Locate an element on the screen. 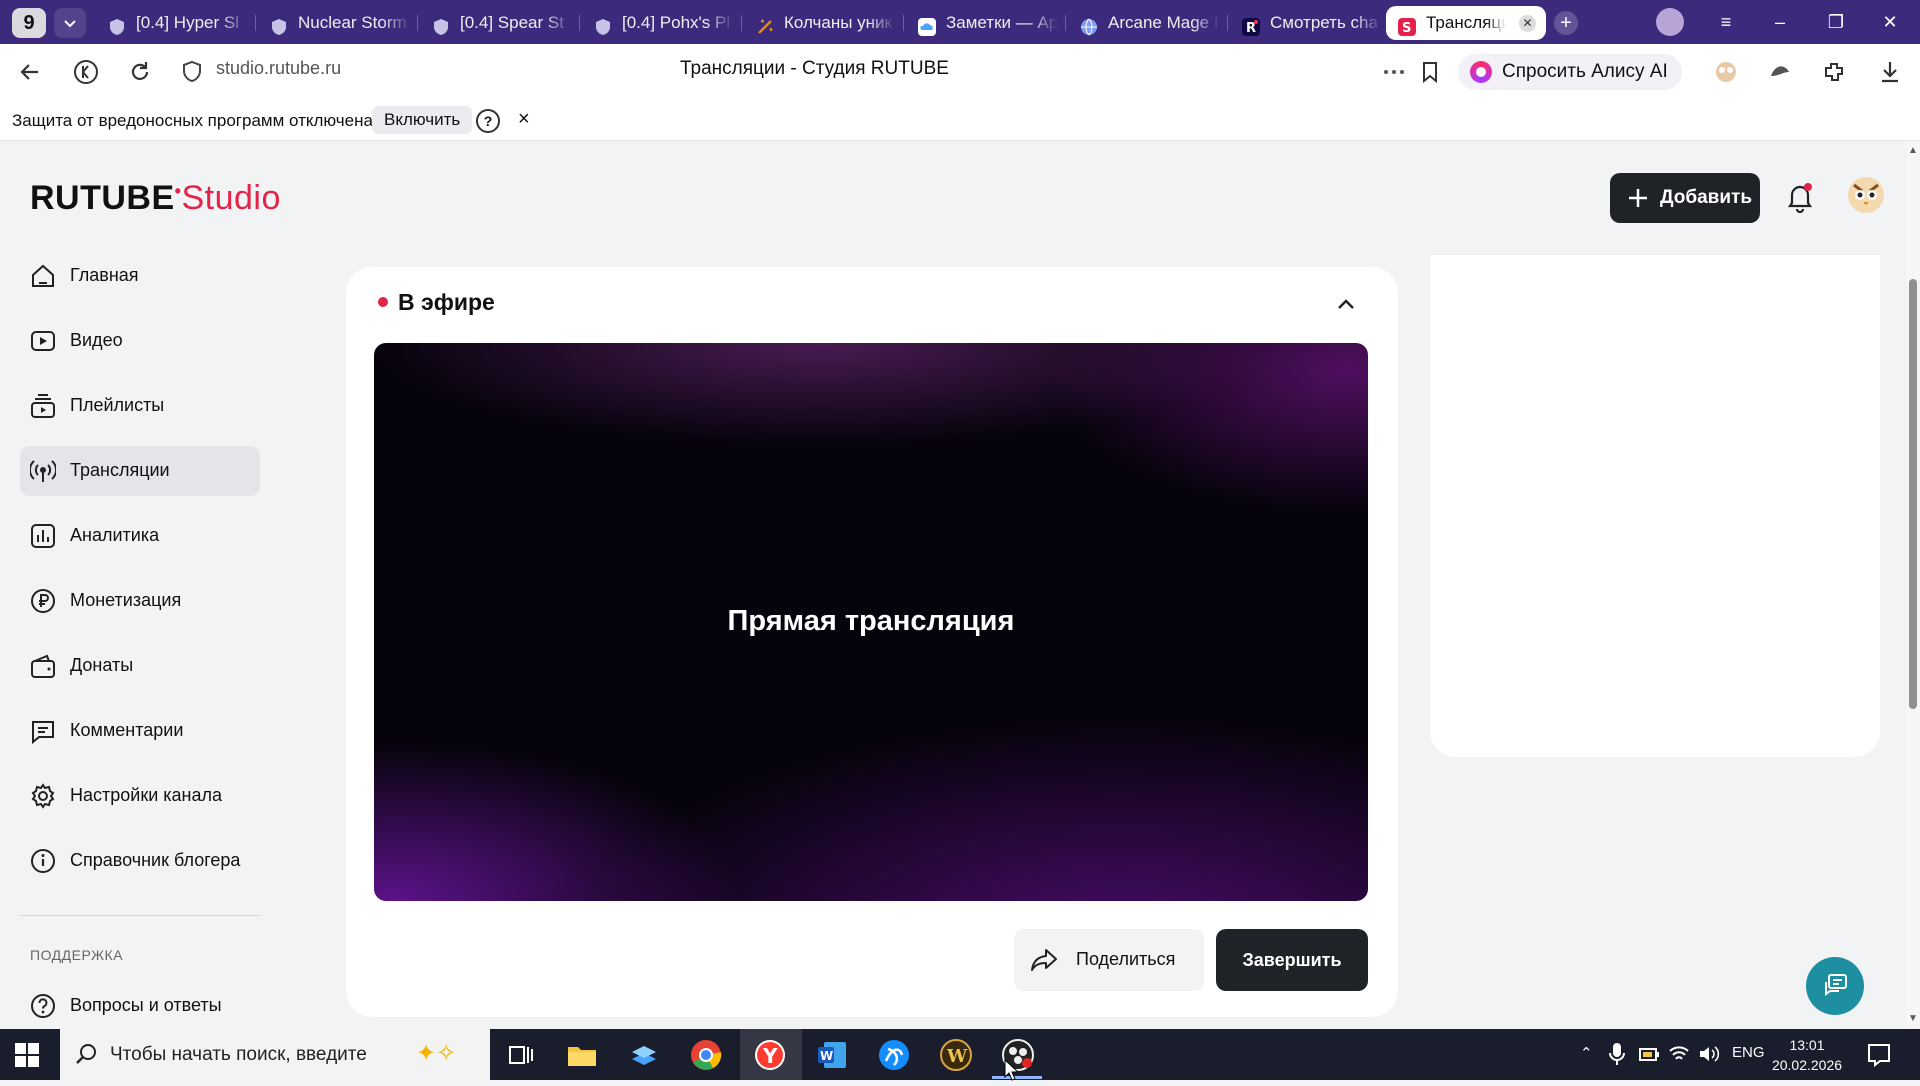  restore-icon: ❐ is located at coordinates (1836, 22).